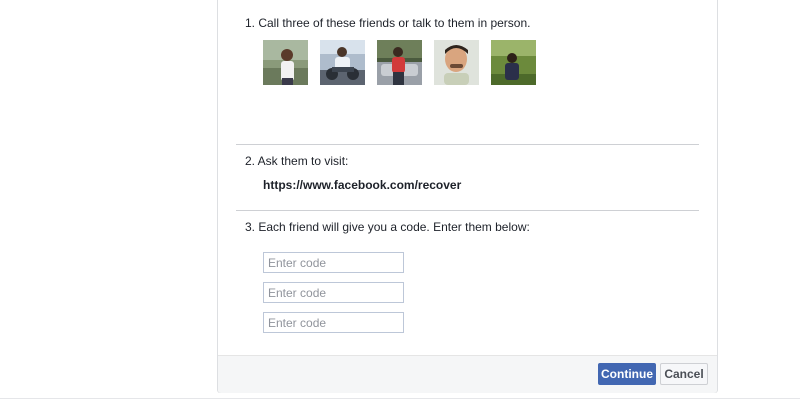  I want to click on continue-button: Continue, so click(627, 374).